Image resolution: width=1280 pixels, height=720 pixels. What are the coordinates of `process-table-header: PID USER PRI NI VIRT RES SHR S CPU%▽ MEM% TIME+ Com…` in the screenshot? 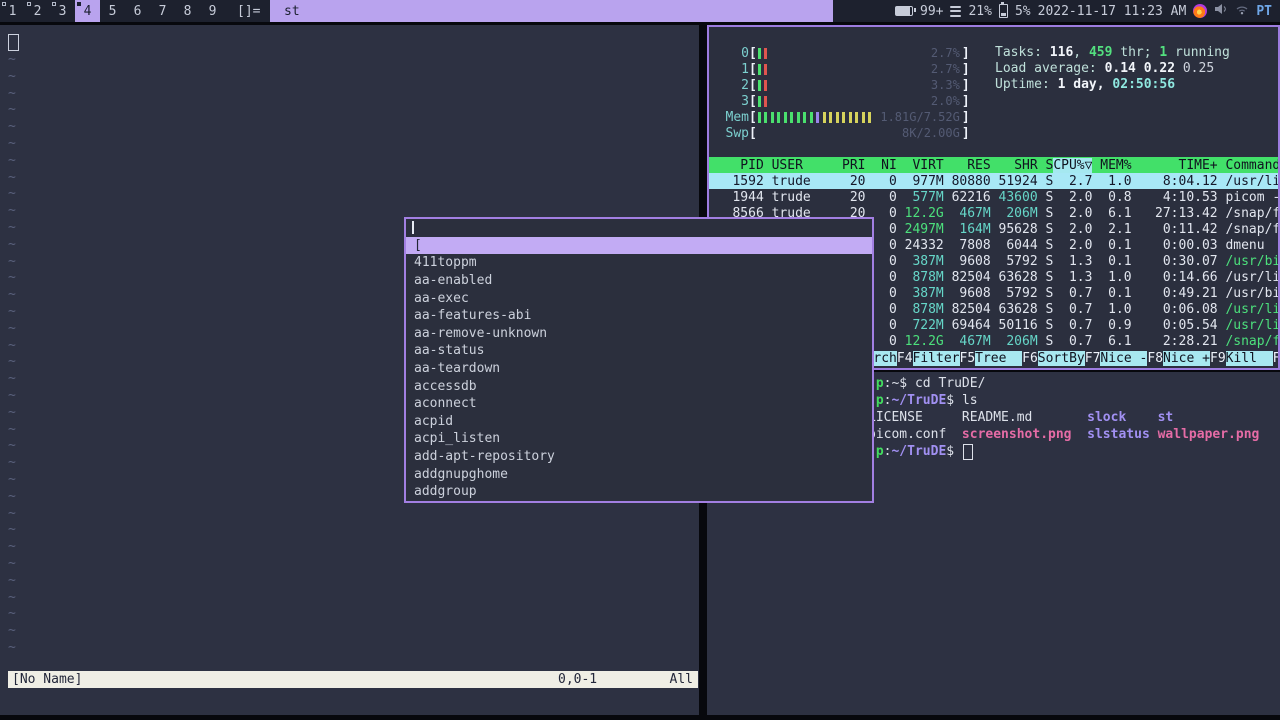 It's located at (993, 165).